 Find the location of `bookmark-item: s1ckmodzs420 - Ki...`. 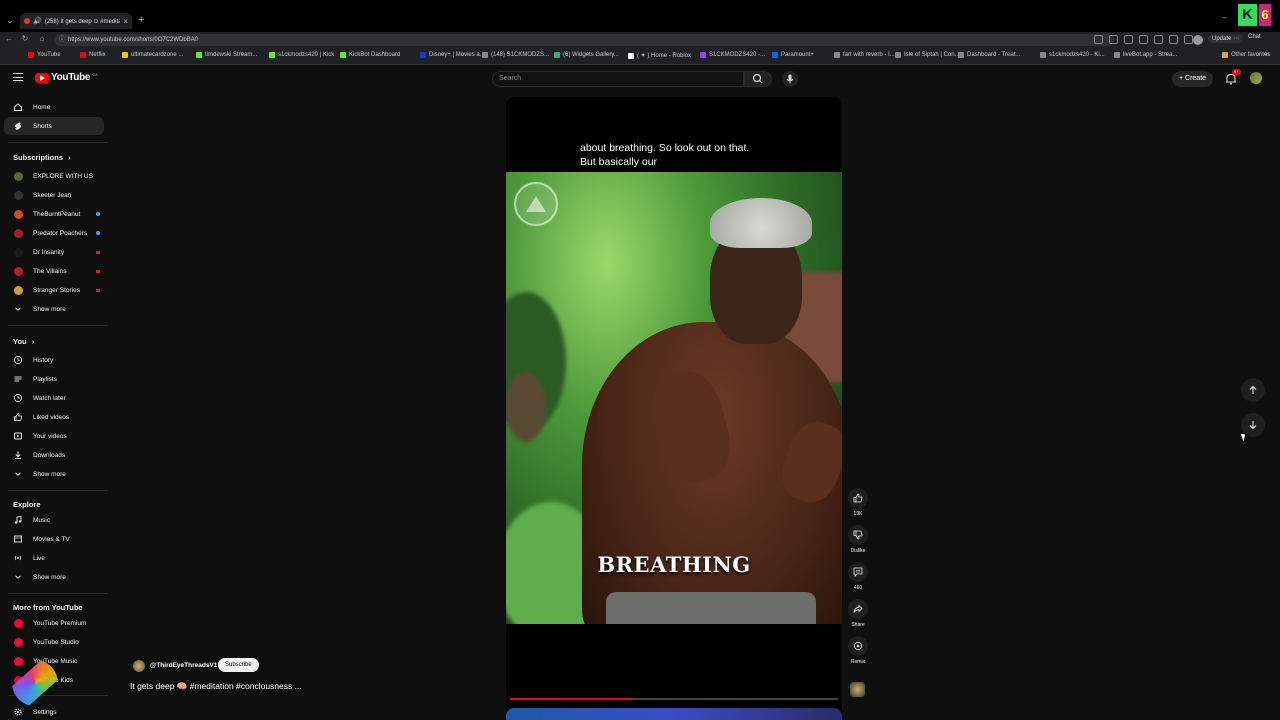

bookmark-item: s1ckmodzs420 - Ki... is located at coordinates (1072, 55).